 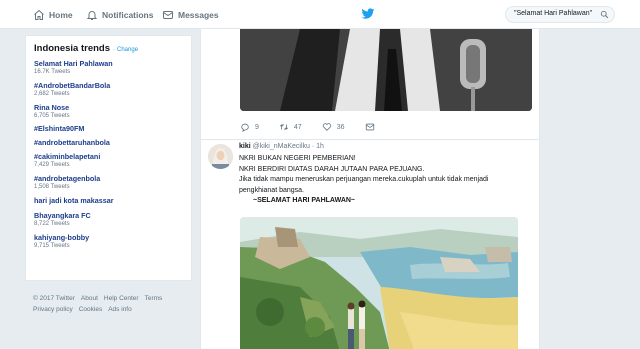 What do you see at coordinates (108, 128) in the screenshot?
I see `trend-name: #Elshinta90FM` at bounding box center [108, 128].